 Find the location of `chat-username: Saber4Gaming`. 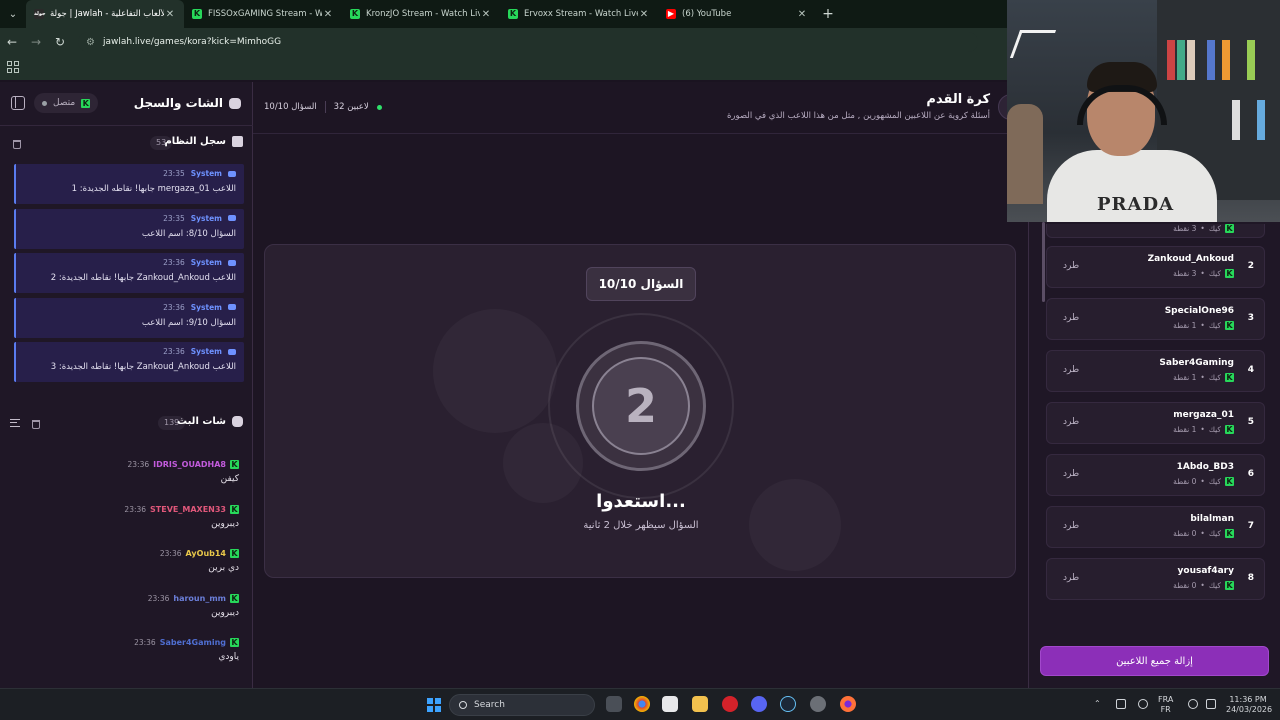

chat-username: Saber4Gaming is located at coordinates (193, 642).